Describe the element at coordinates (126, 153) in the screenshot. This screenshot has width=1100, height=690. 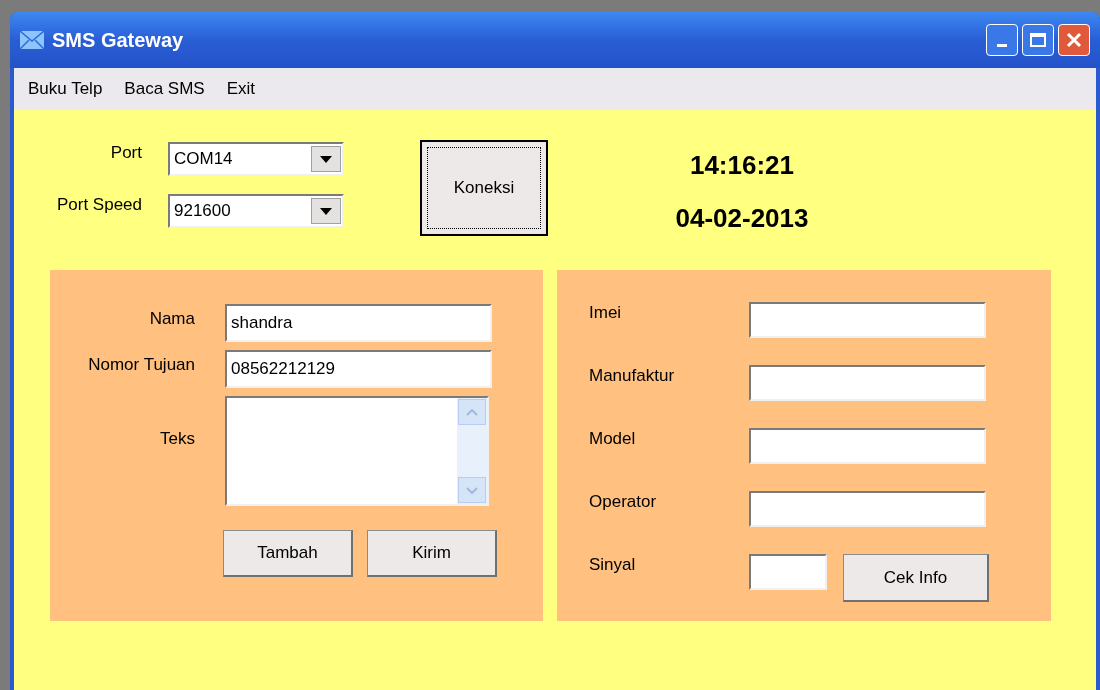
I see `field-label: Port` at that location.